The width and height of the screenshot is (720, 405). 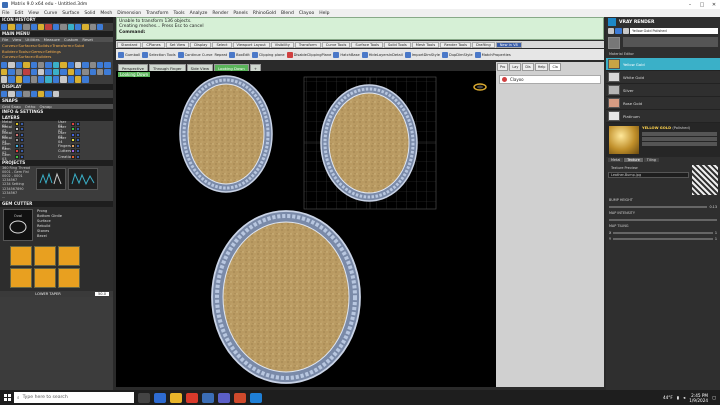 I want to click on teams-icon, so click(x=224, y=397).